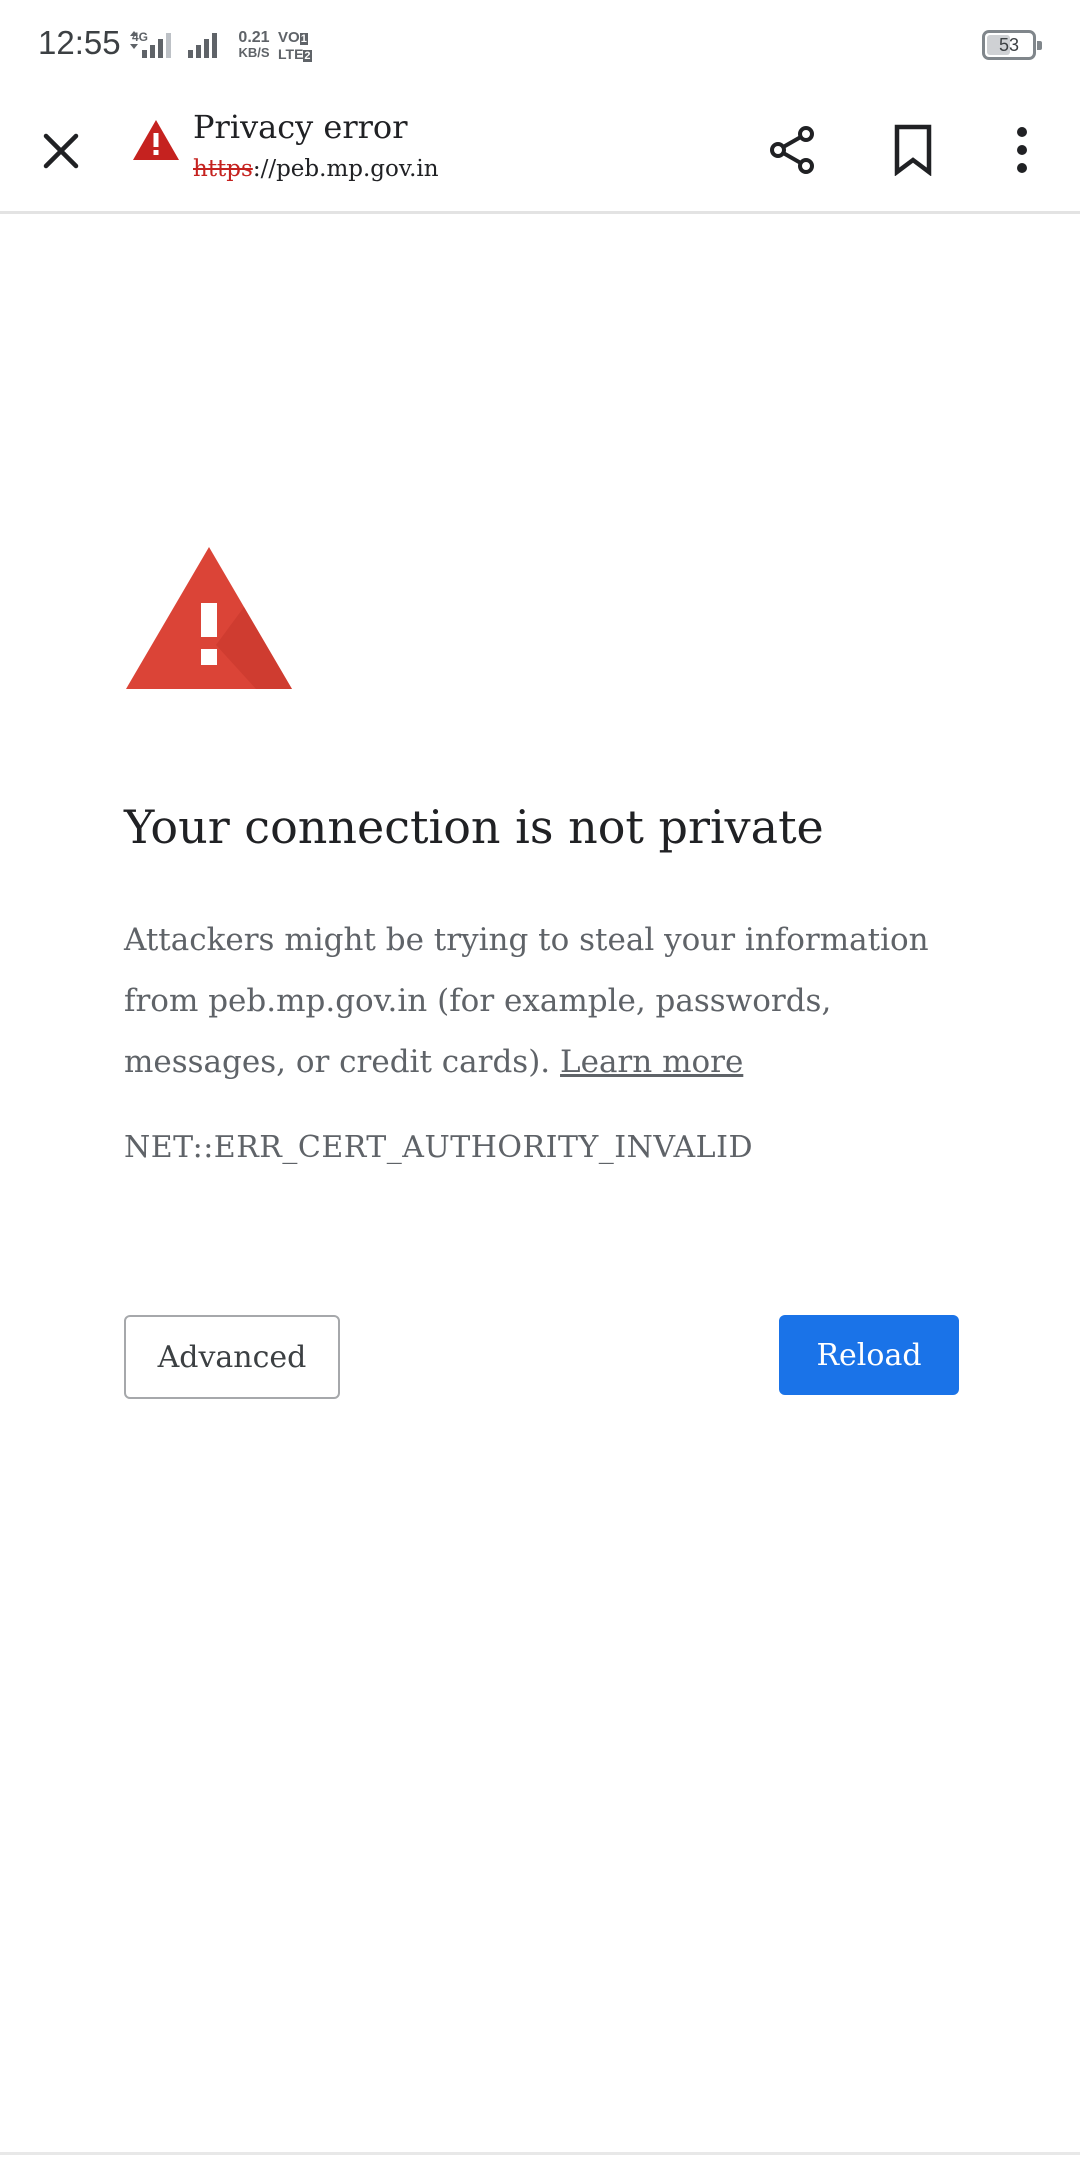  What do you see at coordinates (209, 618) in the screenshot?
I see `large-warning-icon` at bounding box center [209, 618].